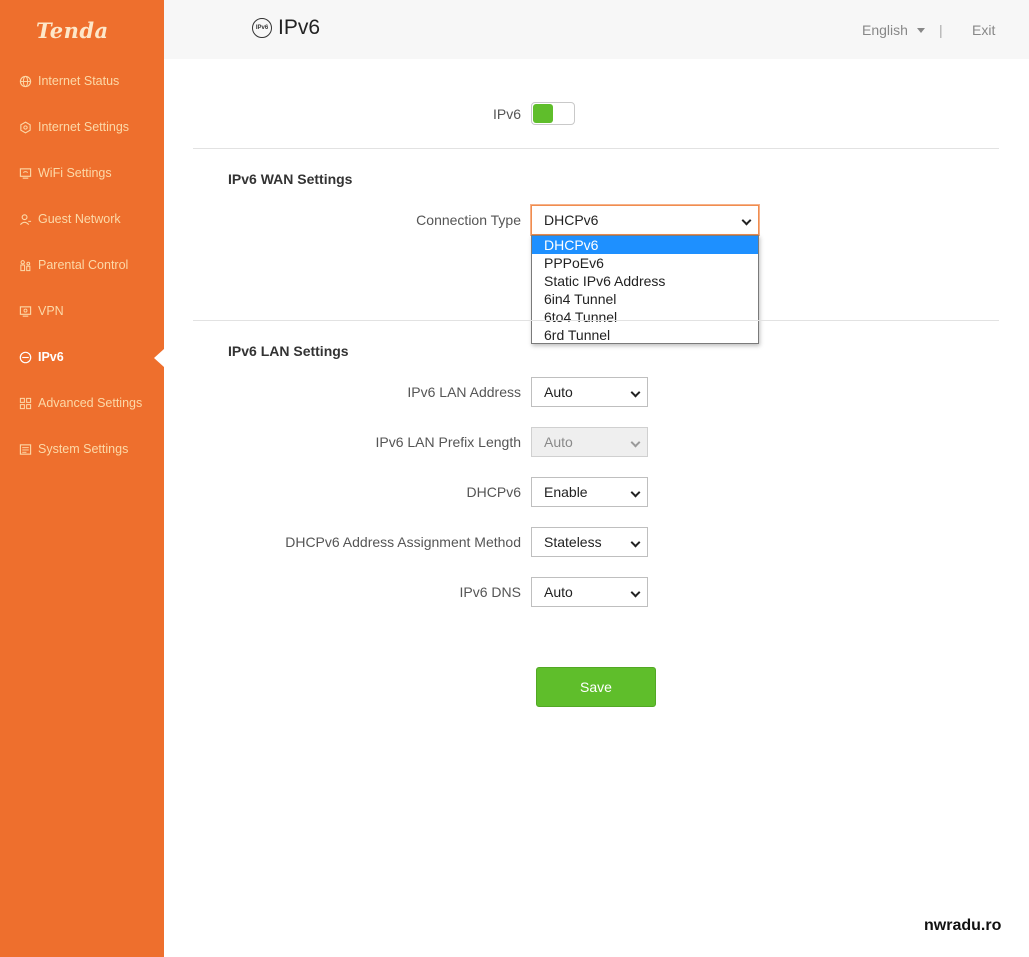 The width and height of the screenshot is (1029, 957). What do you see at coordinates (506, 114) in the screenshot?
I see `ipv6-toggle-label: IPv6` at bounding box center [506, 114].